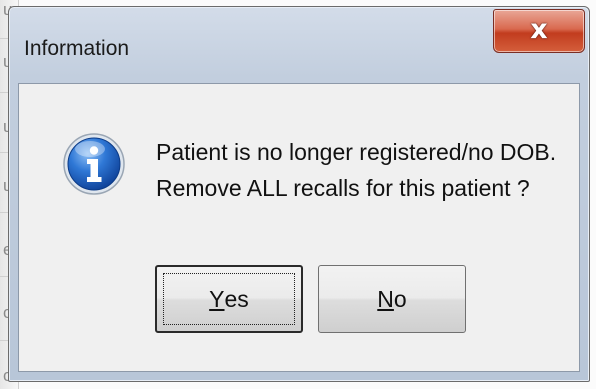 Image resolution: width=596 pixels, height=389 pixels. What do you see at coordinates (356, 152) in the screenshot?
I see `message-line: Patient is no longer registered/no DOB.` at bounding box center [356, 152].